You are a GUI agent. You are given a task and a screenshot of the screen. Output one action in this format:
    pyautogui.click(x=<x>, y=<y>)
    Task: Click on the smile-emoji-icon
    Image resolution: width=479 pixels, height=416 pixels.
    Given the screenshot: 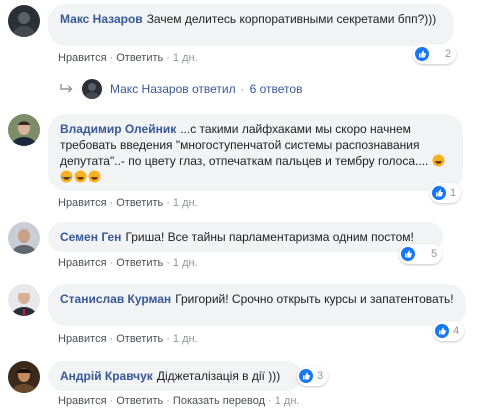 What is the action you would take?
    pyautogui.click(x=94, y=176)
    